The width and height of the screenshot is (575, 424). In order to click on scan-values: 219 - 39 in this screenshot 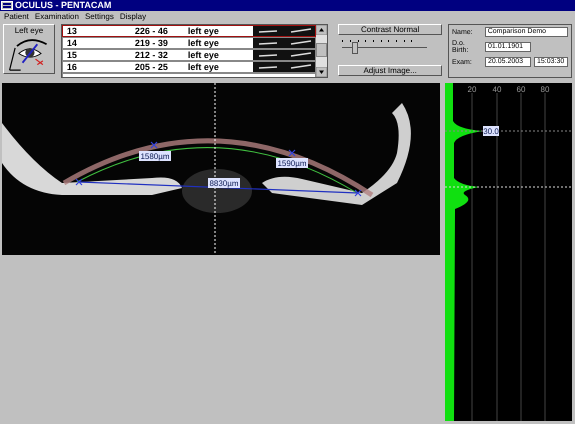, I will do `click(151, 43)`.